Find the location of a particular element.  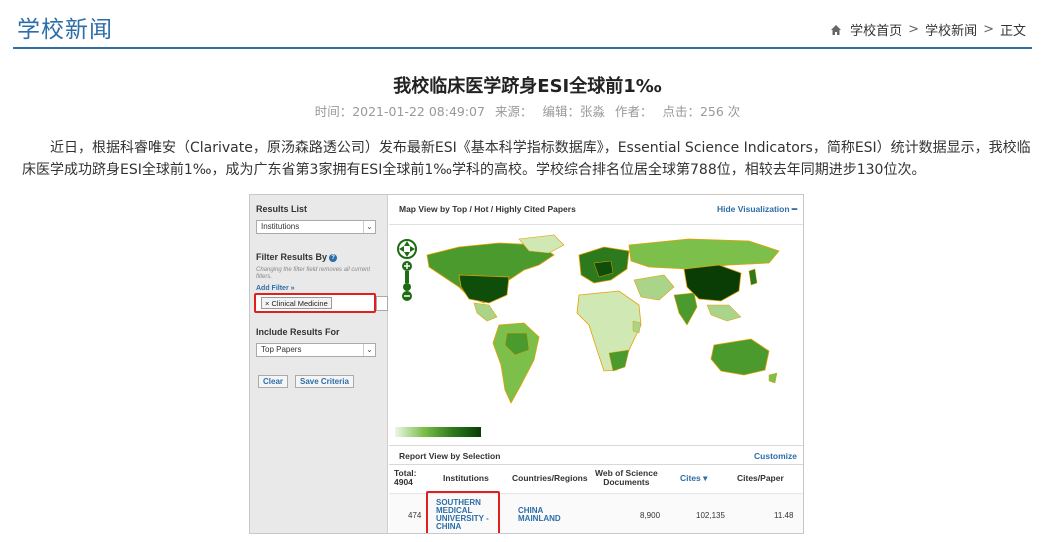

meta-clicks: 点击：256 次 is located at coordinates (701, 111).